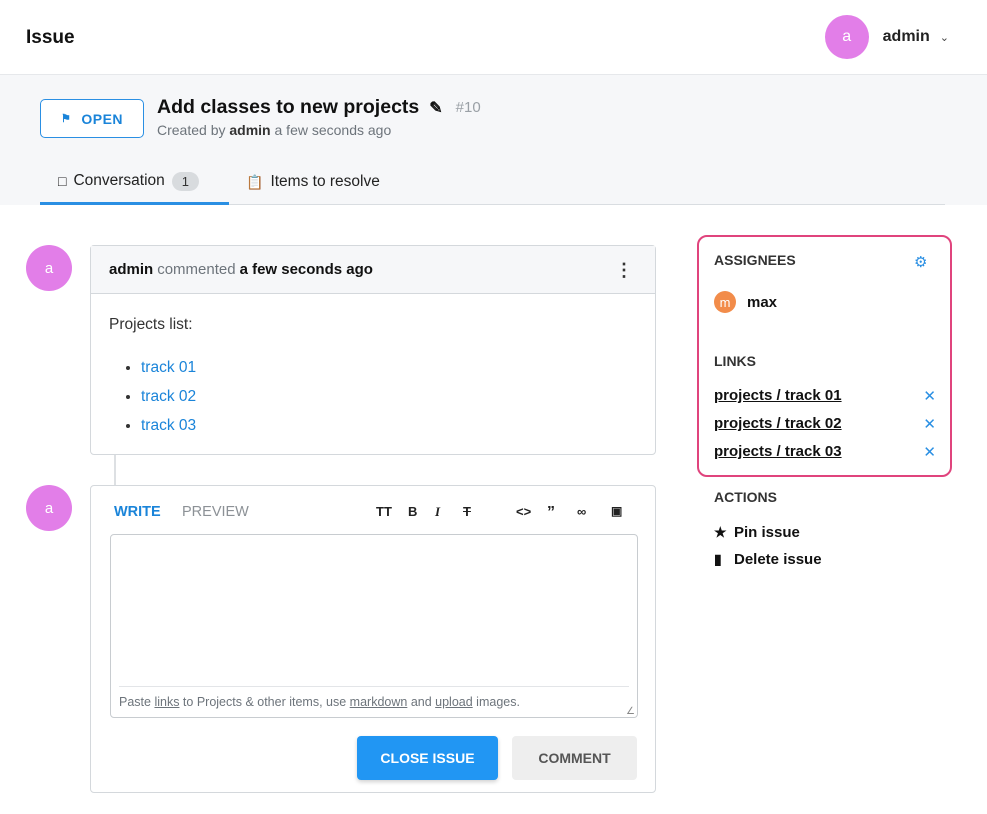  I want to click on link-row: projects / track 03 ✕, so click(825, 452).